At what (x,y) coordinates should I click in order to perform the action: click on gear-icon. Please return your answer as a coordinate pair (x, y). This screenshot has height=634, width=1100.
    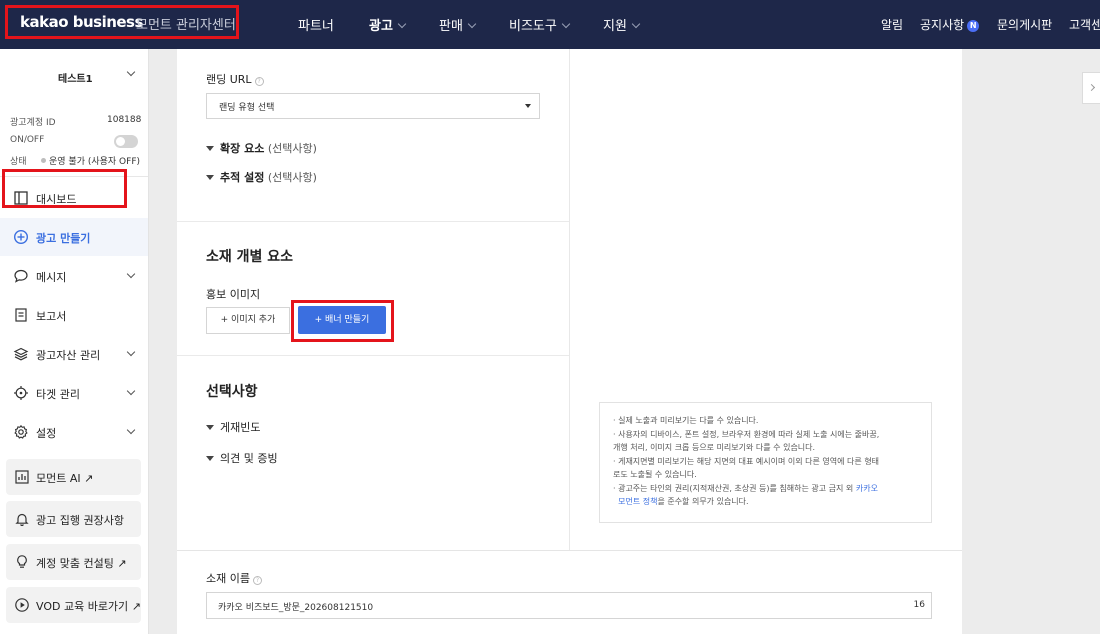
    Looking at the image, I should click on (21, 431).